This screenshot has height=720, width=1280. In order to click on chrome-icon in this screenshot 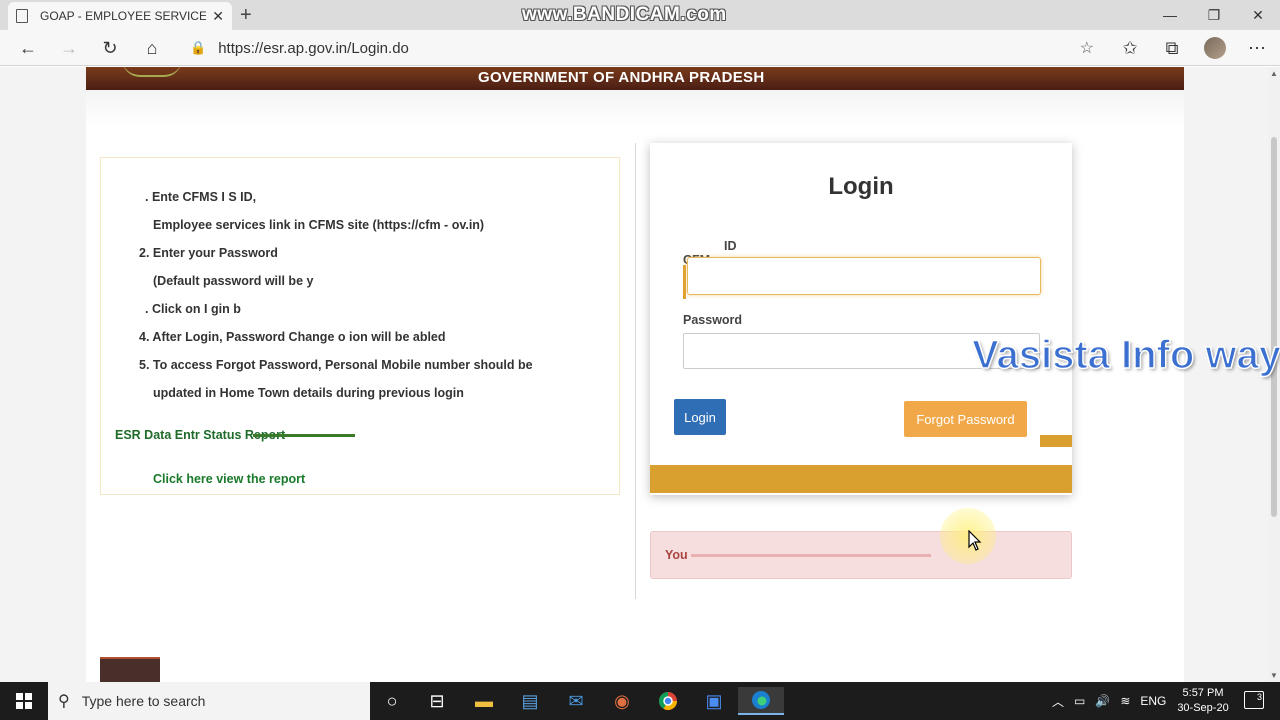, I will do `click(668, 701)`.